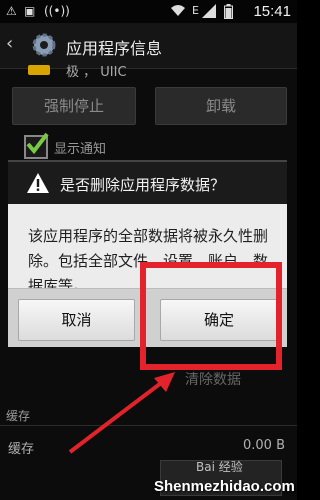 This screenshot has width=320, height=500. Describe the element at coordinates (121, 413) in the screenshot. I see `annotation-arrow` at that location.